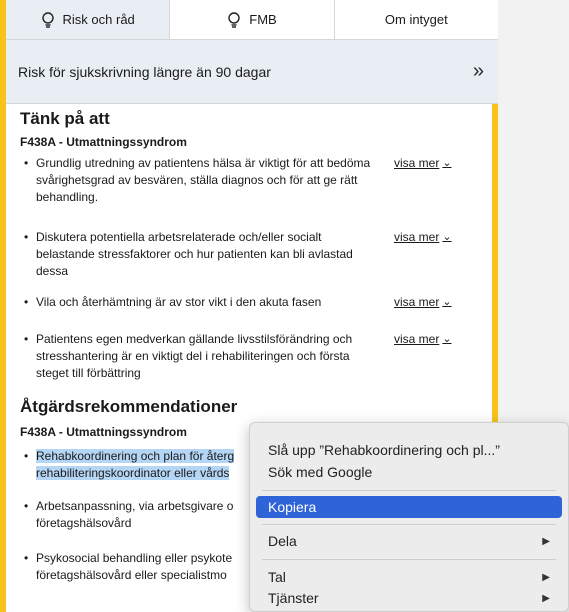 The image size is (569, 612). What do you see at coordinates (409, 472) in the screenshot?
I see `menu-item-search-google: Sök med Google` at bounding box center [409, 472].